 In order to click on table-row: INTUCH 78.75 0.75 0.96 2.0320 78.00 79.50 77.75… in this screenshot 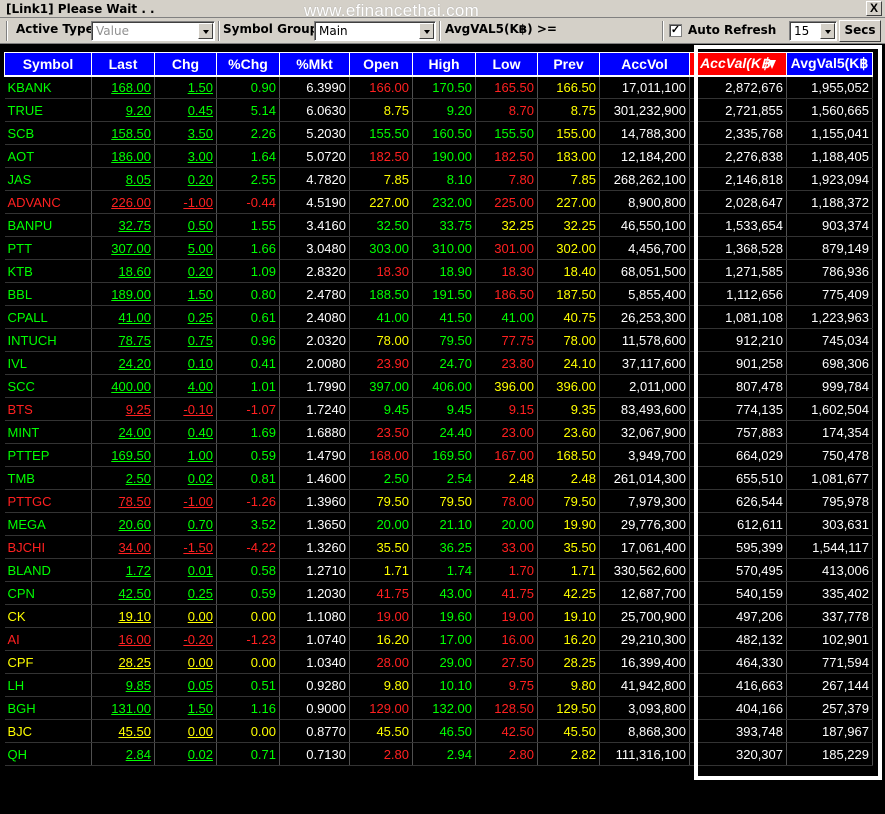, I will do `click(438, 340)`.